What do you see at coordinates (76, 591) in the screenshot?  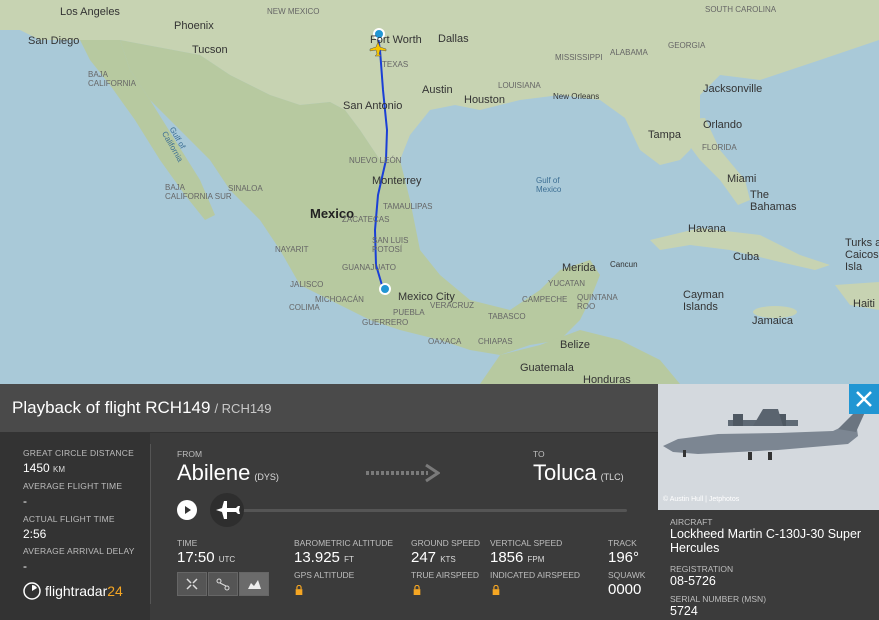 I see `logo-text: flightradar` at bounding box center [76, 591].